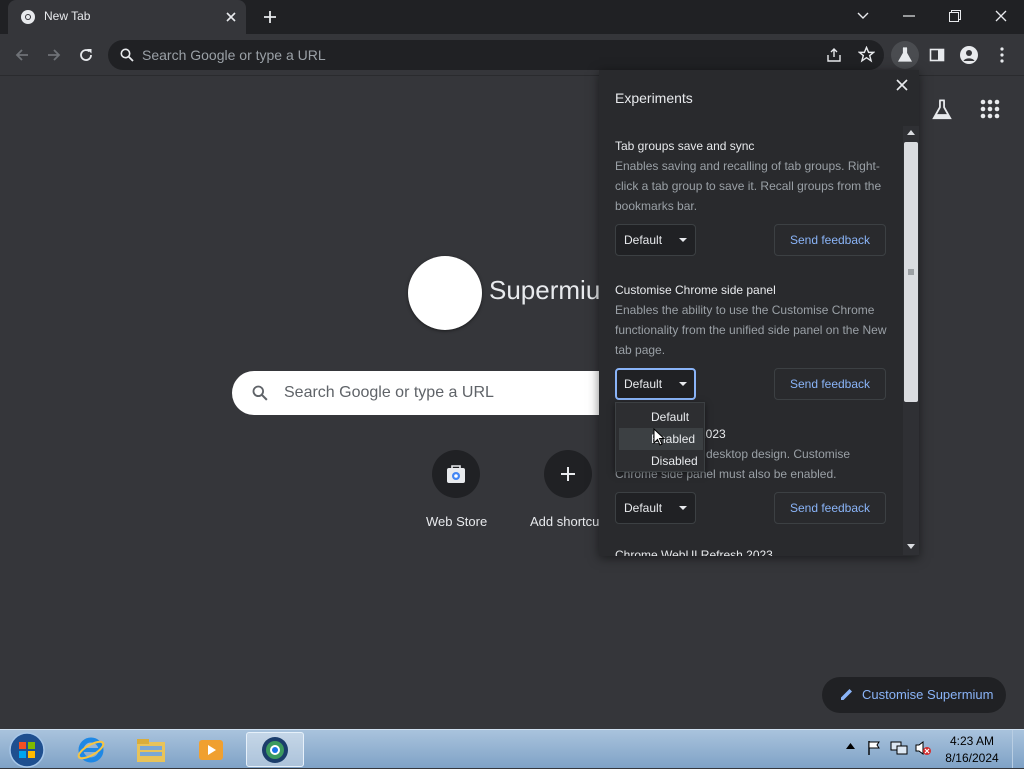 The image size is (1024, 769). I want to click on back-arrow-icon, so click(22, 55).